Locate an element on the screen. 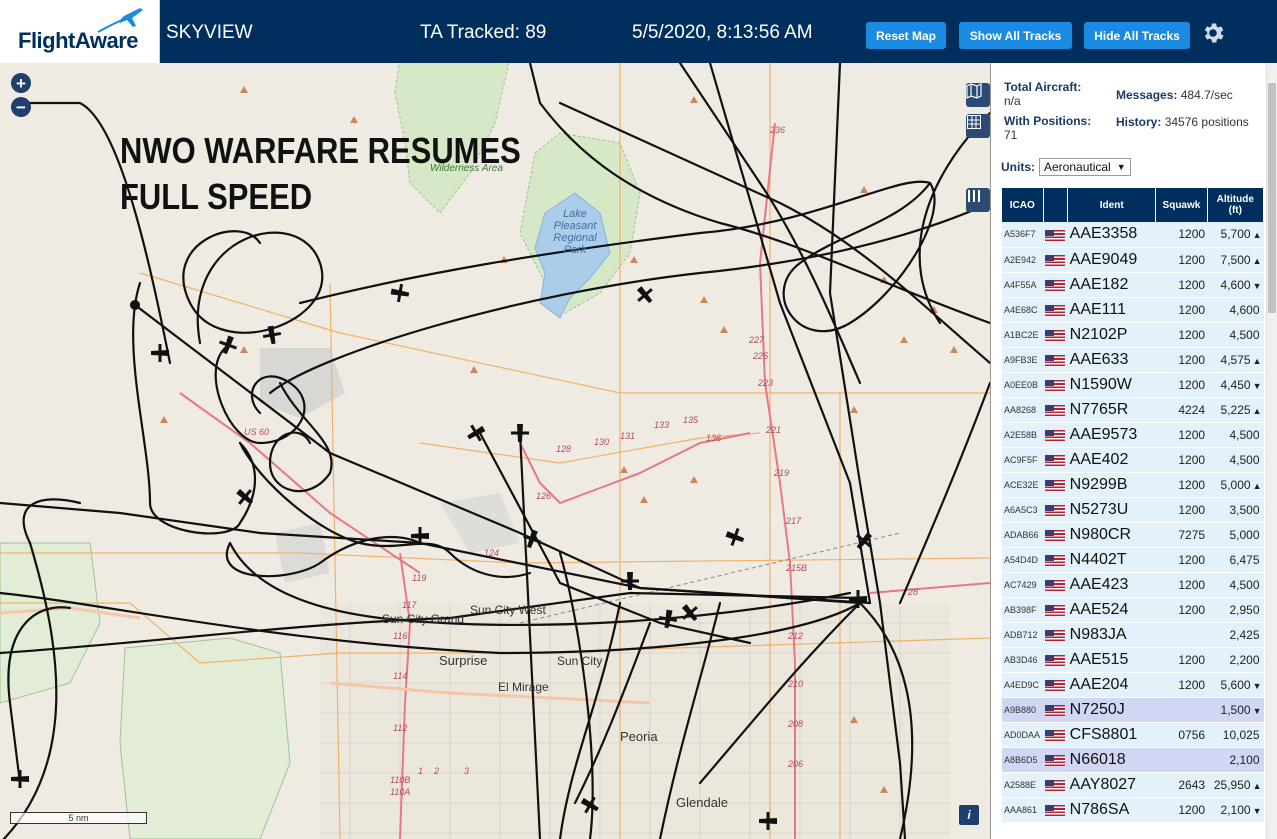 The height and width of the screenshot is (839, 1277). info-button: i is located at coordinates (969, 815).